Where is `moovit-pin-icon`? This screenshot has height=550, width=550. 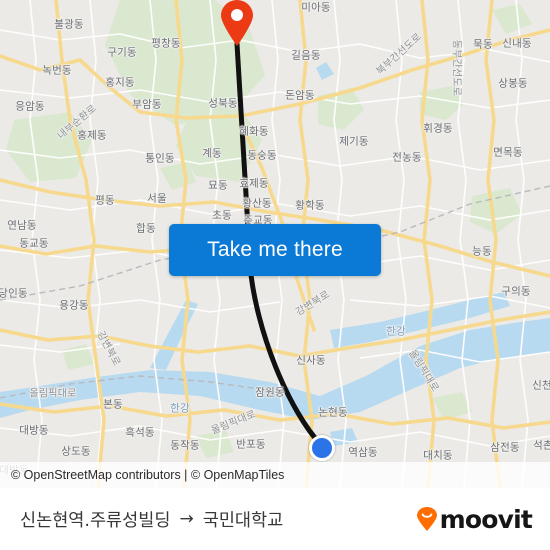 moovit-pin-icon is located at coordinates (426, 519).